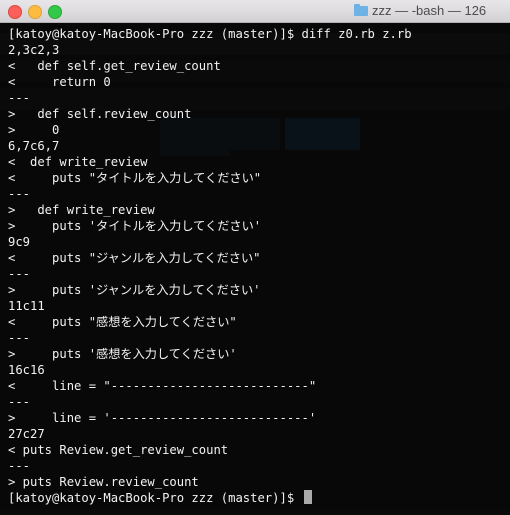 This screenshot has height=515, width=510. Describe the element at coordinates (162, 418) in the screenshot. I see `terminal-line: > line = '---------------------------'` at that location.